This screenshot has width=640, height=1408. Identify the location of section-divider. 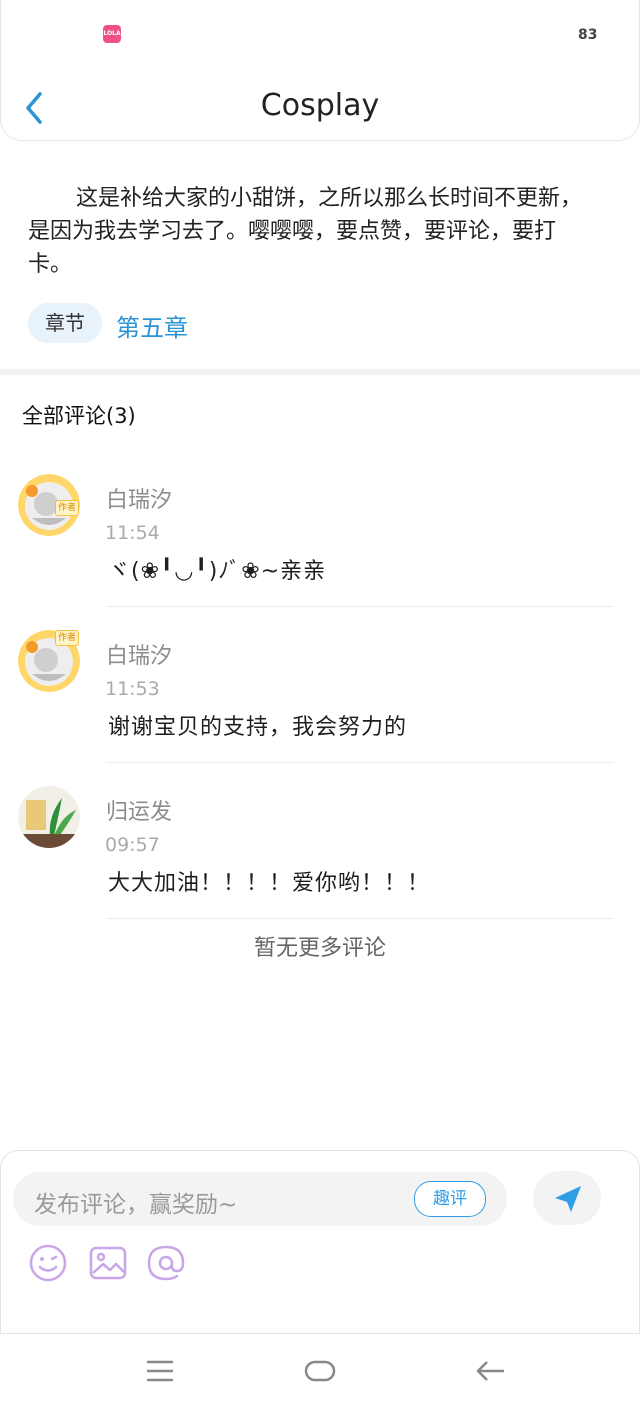
(320, 372).